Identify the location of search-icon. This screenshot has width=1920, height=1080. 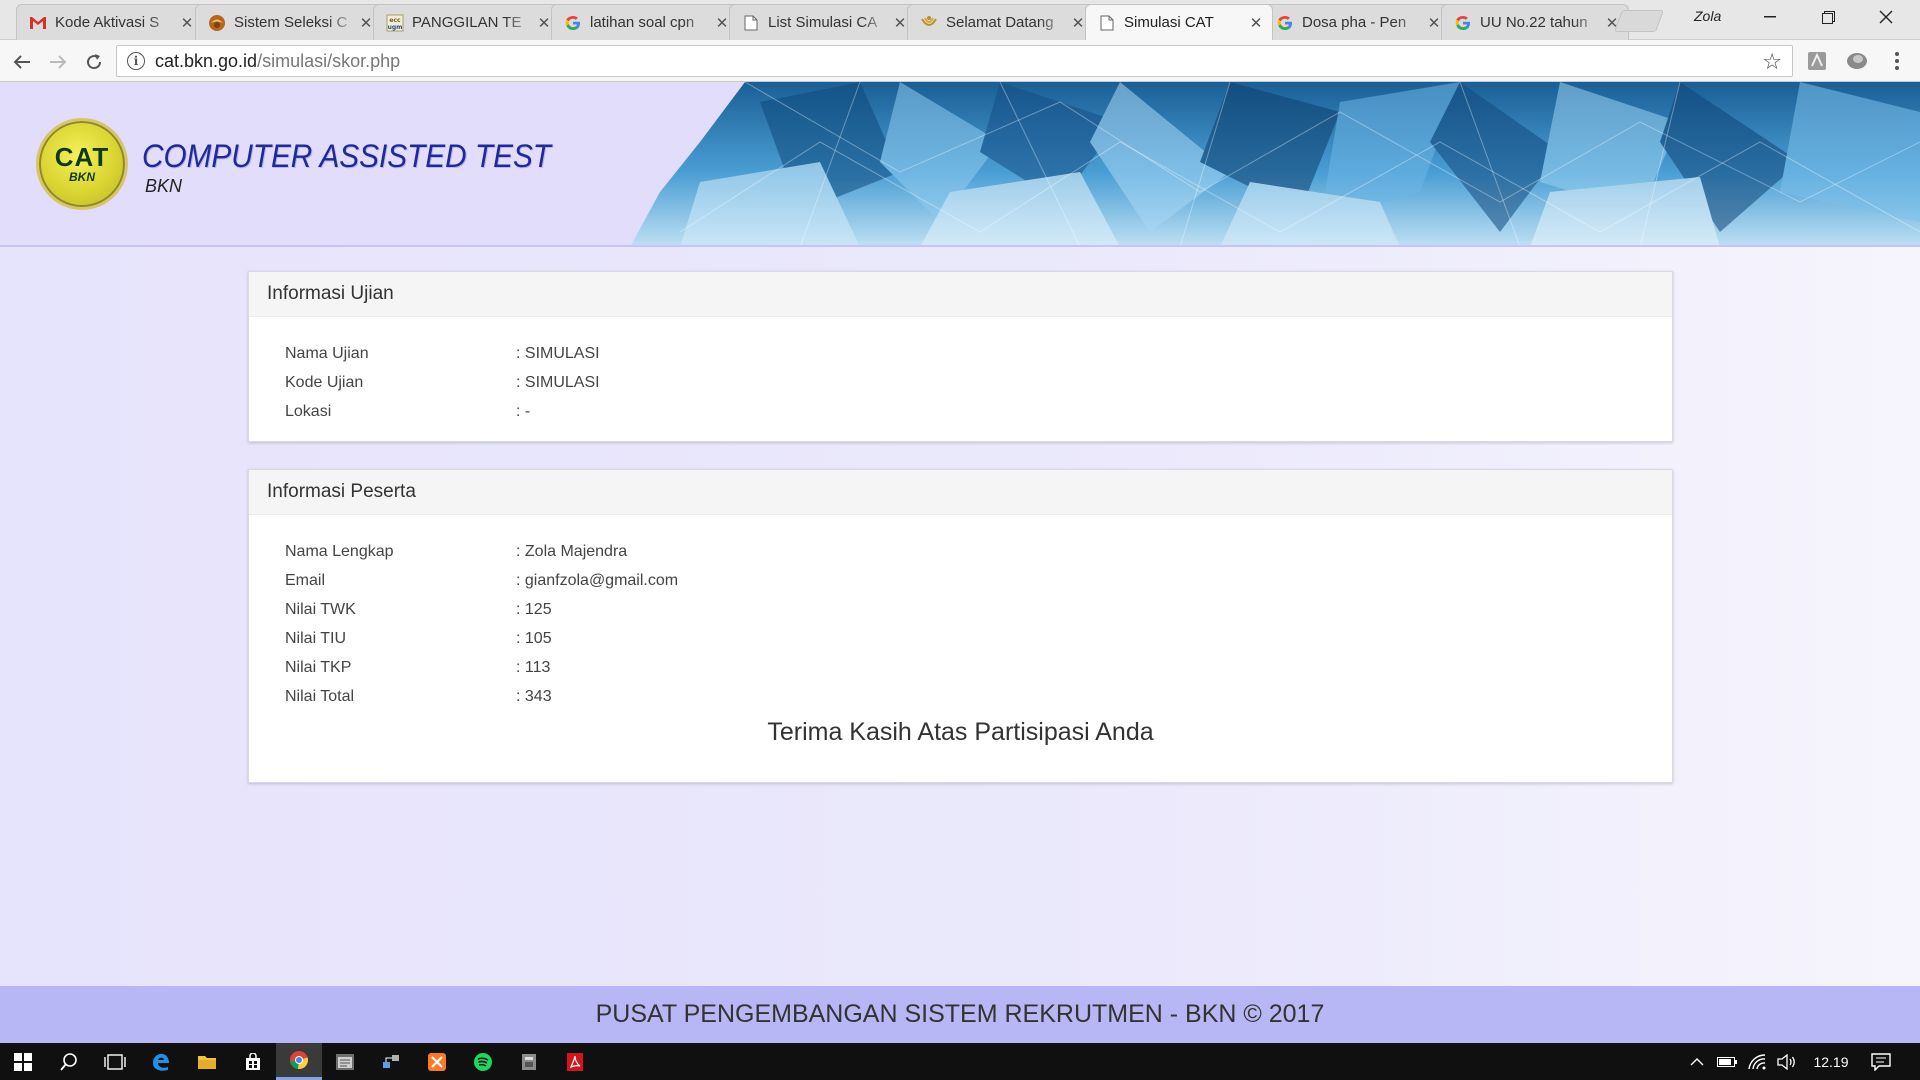
(69, 1061).